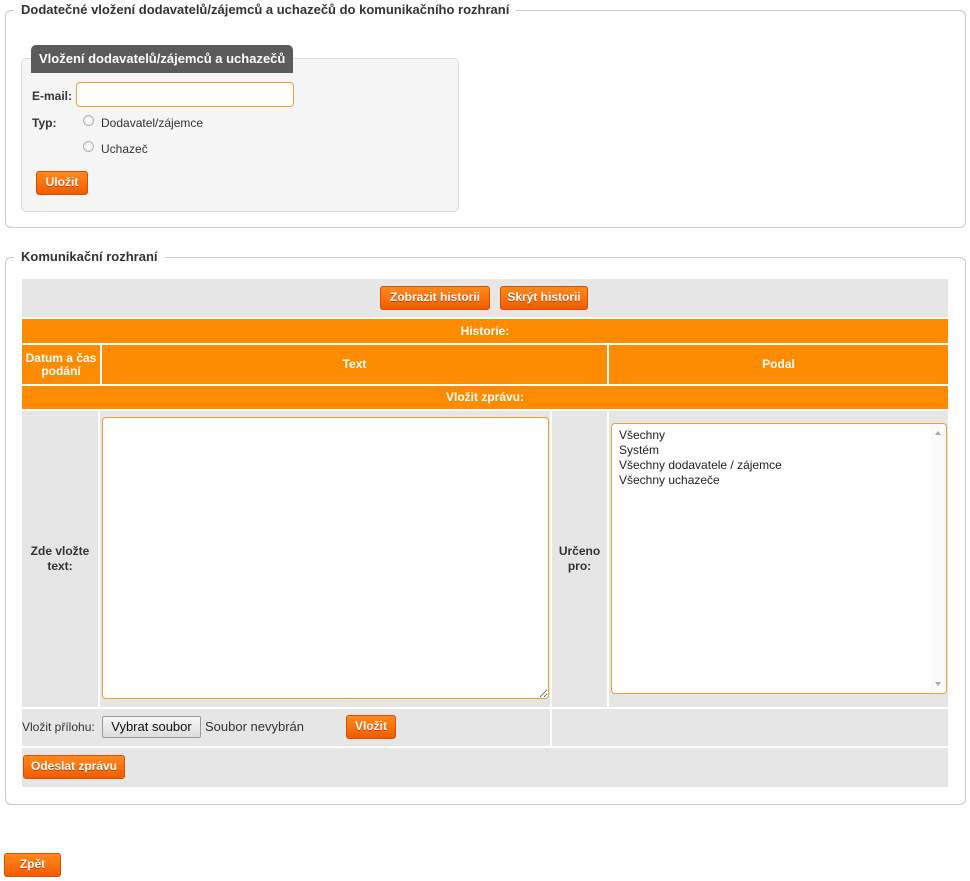  Describe the element at coordinates (88, 146) in the screenshot. I see `radio-bidder` at that location.